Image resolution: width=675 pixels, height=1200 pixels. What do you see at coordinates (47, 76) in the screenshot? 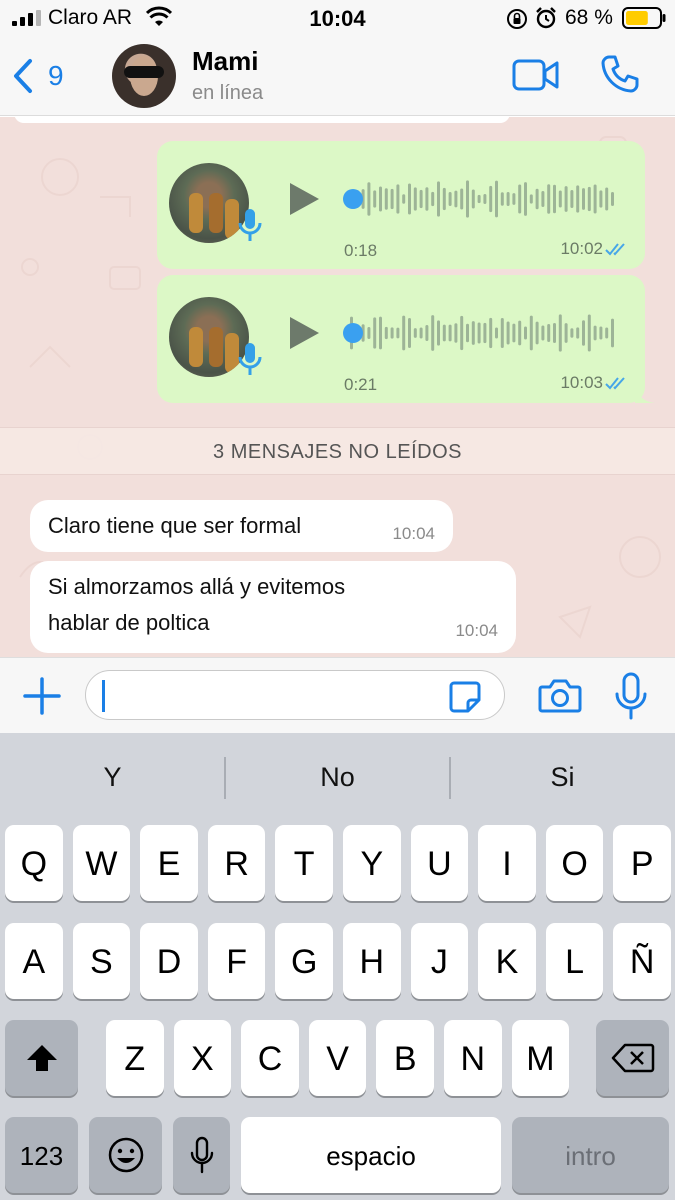
I see `back-button: 9` at bounding box center [47, 76].